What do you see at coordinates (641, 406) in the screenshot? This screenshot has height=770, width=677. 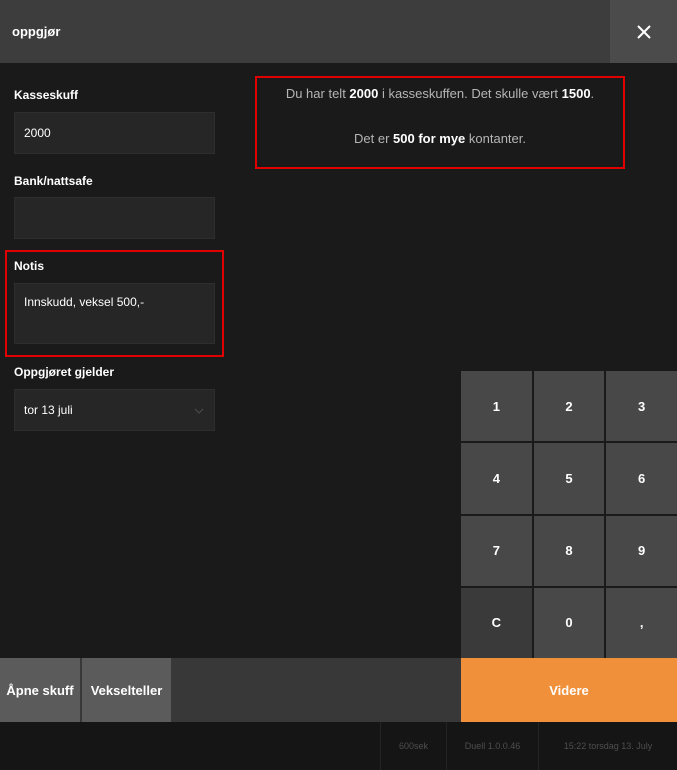 I see `numpad-key-3: 3` at bounding box center [641, 406].